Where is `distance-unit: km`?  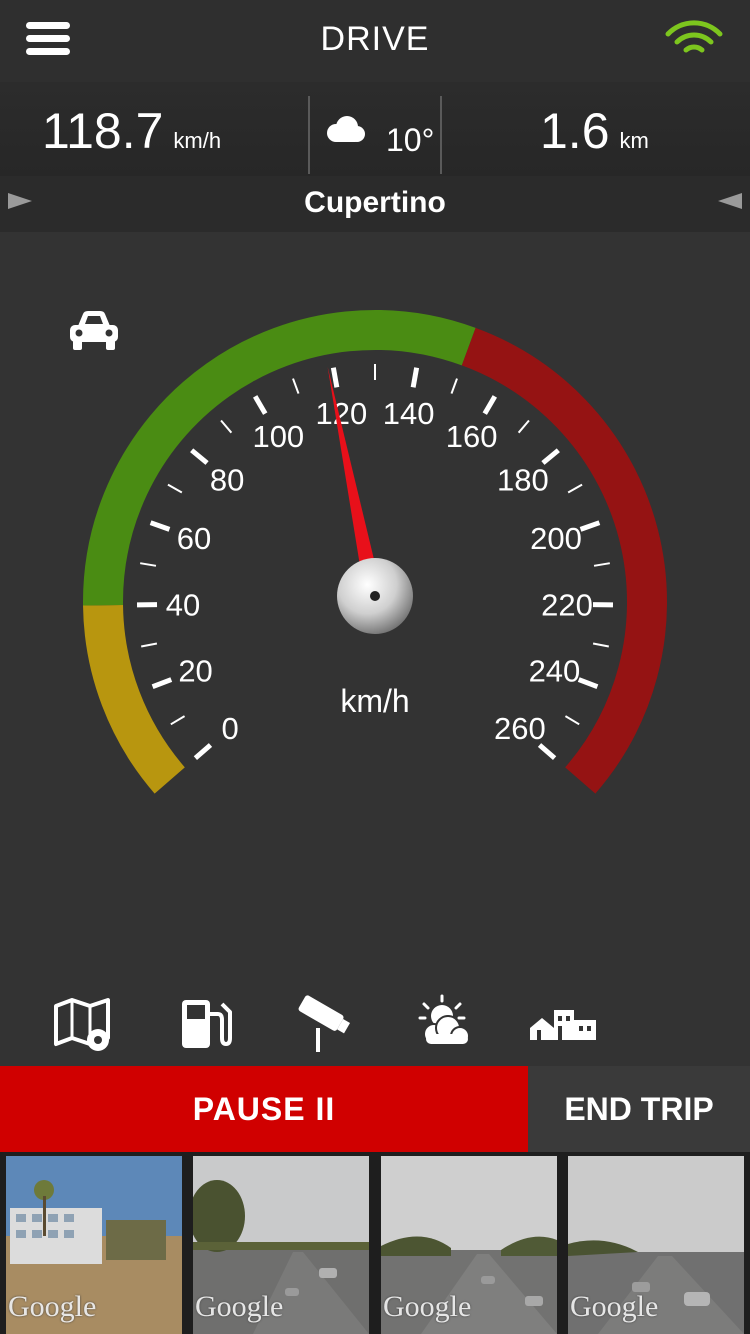
distance-unit: km is located at coordinates (634, 140).